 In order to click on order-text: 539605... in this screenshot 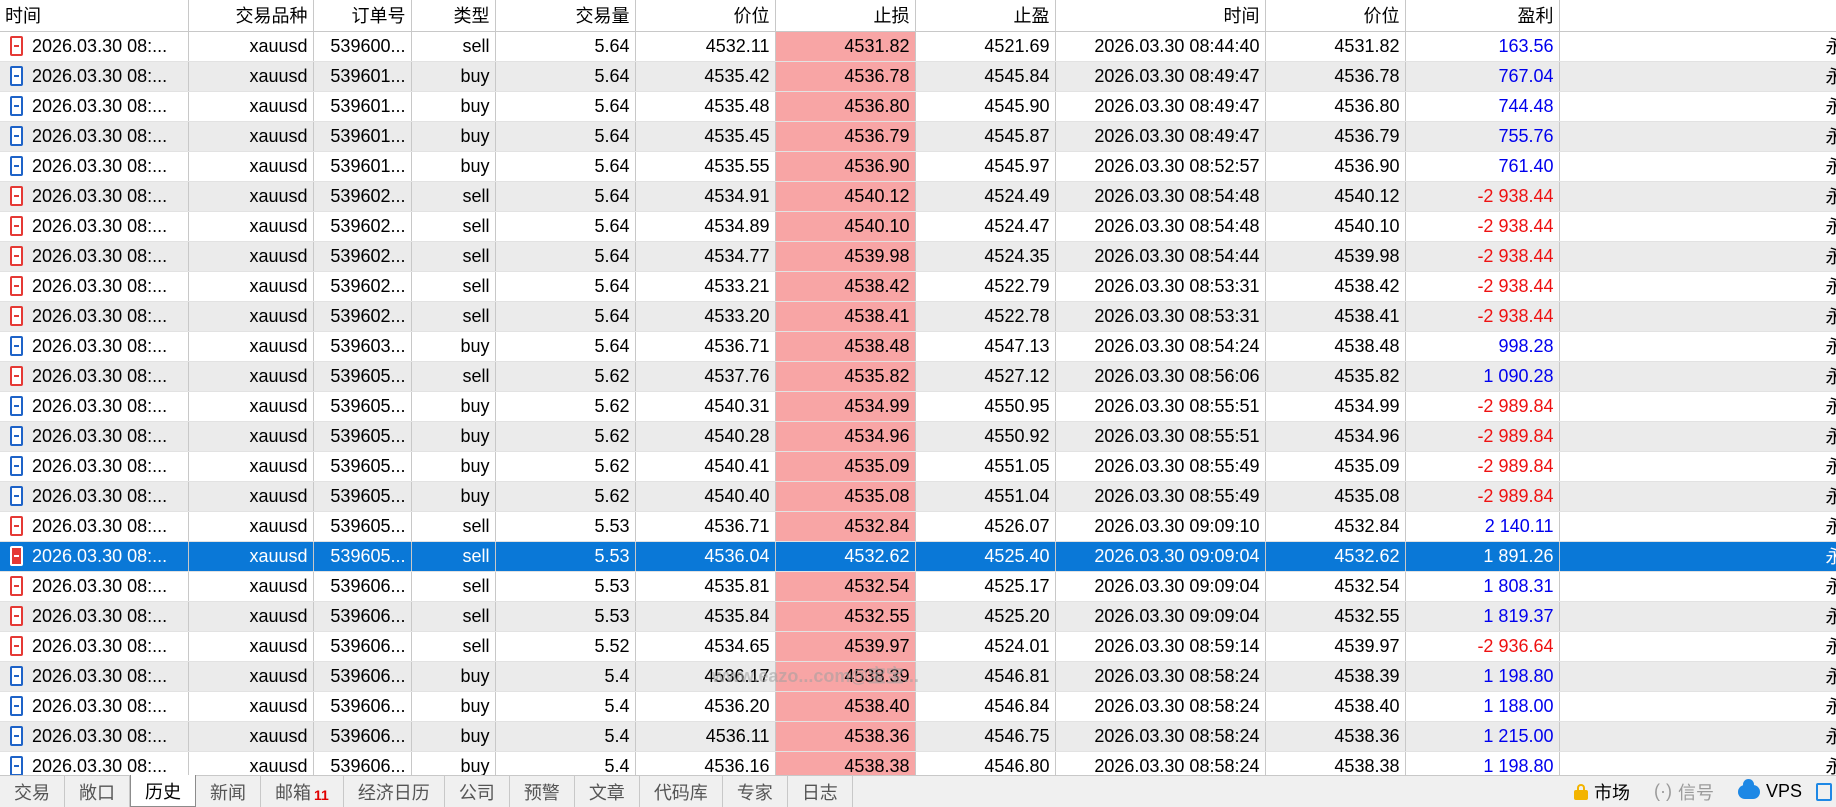, I will do `click(368, 495)`.